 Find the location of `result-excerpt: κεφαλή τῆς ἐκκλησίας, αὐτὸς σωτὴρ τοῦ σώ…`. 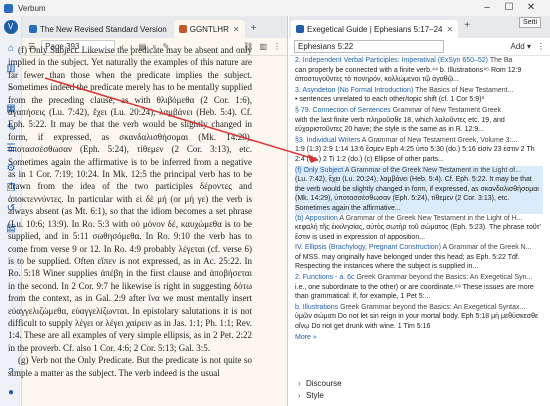

result-excerpt: κεφαλή τῆς ἐκκλησίας, αὐτὸς σωτὴρ τοῦ σώ… is located at coordinates (418, 232).